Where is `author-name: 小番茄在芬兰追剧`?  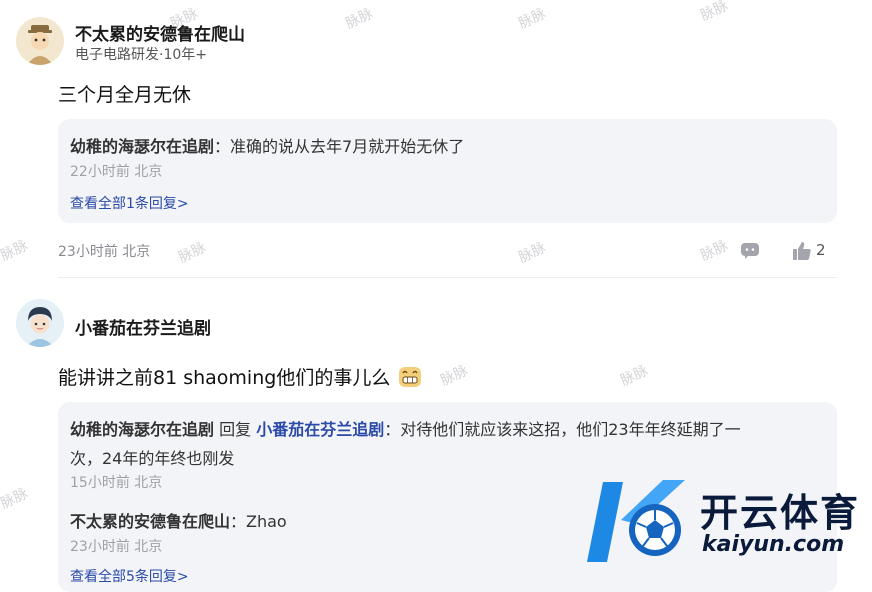 author-name: 小番茄在芬兰追剧 is located at coordinates (143, 326).